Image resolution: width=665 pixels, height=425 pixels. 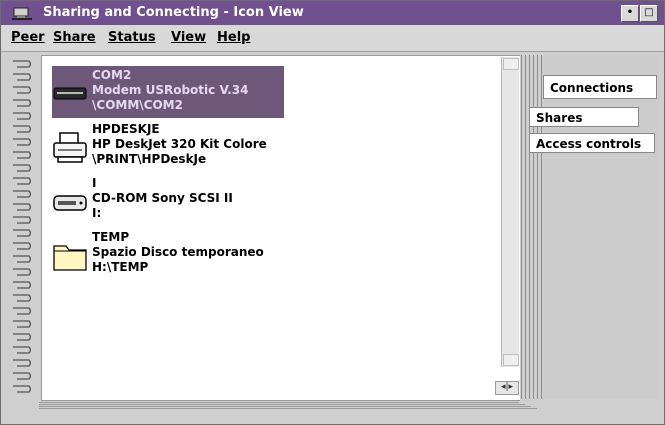 What do you see at coordinates (22, 13) in the screenshot?
I see `system-menu-icon` at bounding box center [22, 13].